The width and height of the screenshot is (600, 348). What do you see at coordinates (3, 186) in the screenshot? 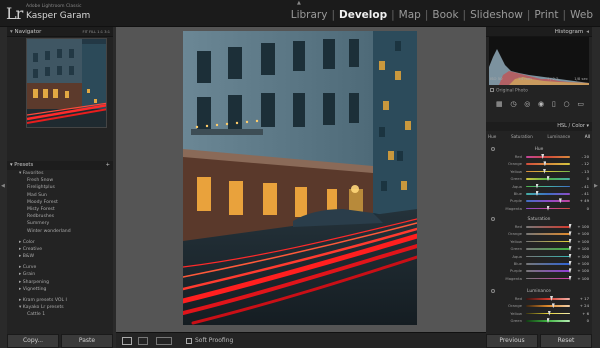
I see `left-panel-toggle-icon: ◀` at bounding box center [3, 186].